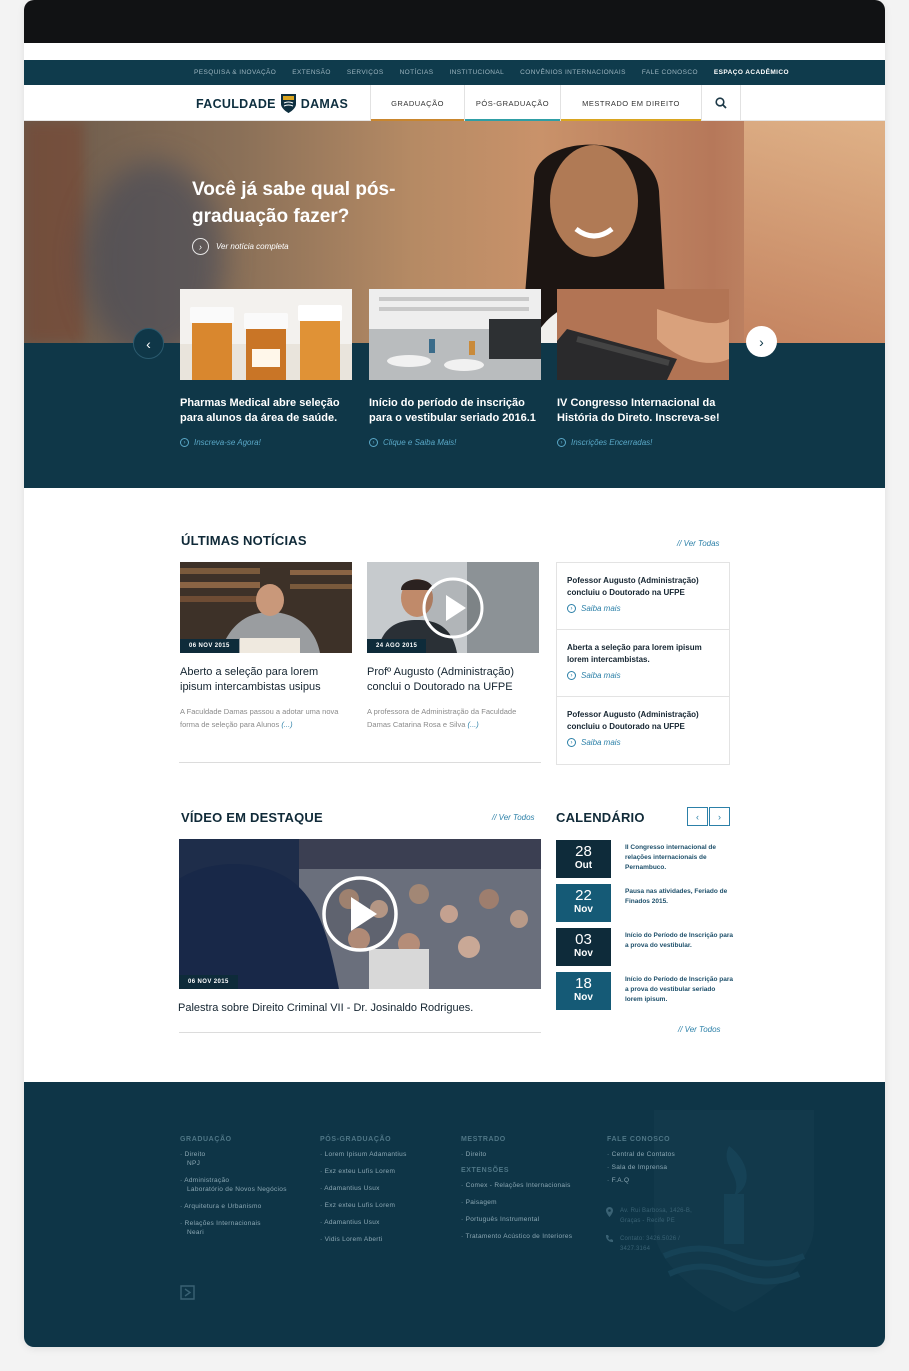 The height and width of the screenshot is (1371, 909). What do you see at coordinates (643, 442) in the screenshot?
I see `featured-link: › Inscrições Encerradas!` at bounding box center [643, 442].